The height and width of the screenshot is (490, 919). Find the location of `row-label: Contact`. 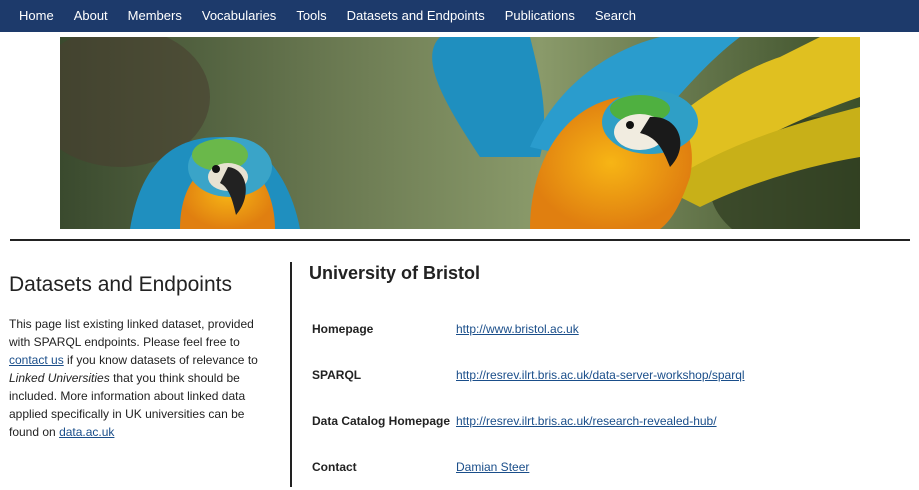

row-label: Contact is located at coordinates (334, 467).